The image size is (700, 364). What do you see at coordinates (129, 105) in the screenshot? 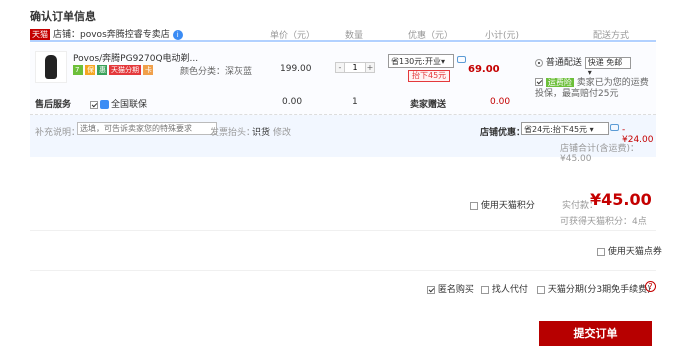
I see `warranty-label: 全国联保` at bounding box center [129, 105].